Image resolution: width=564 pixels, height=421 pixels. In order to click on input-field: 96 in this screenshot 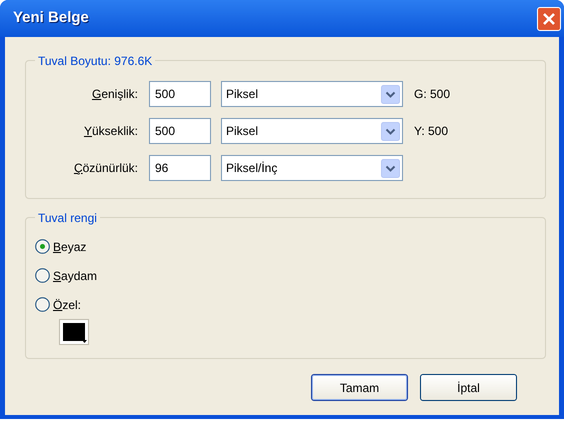, I will do `click(180, 168)`.